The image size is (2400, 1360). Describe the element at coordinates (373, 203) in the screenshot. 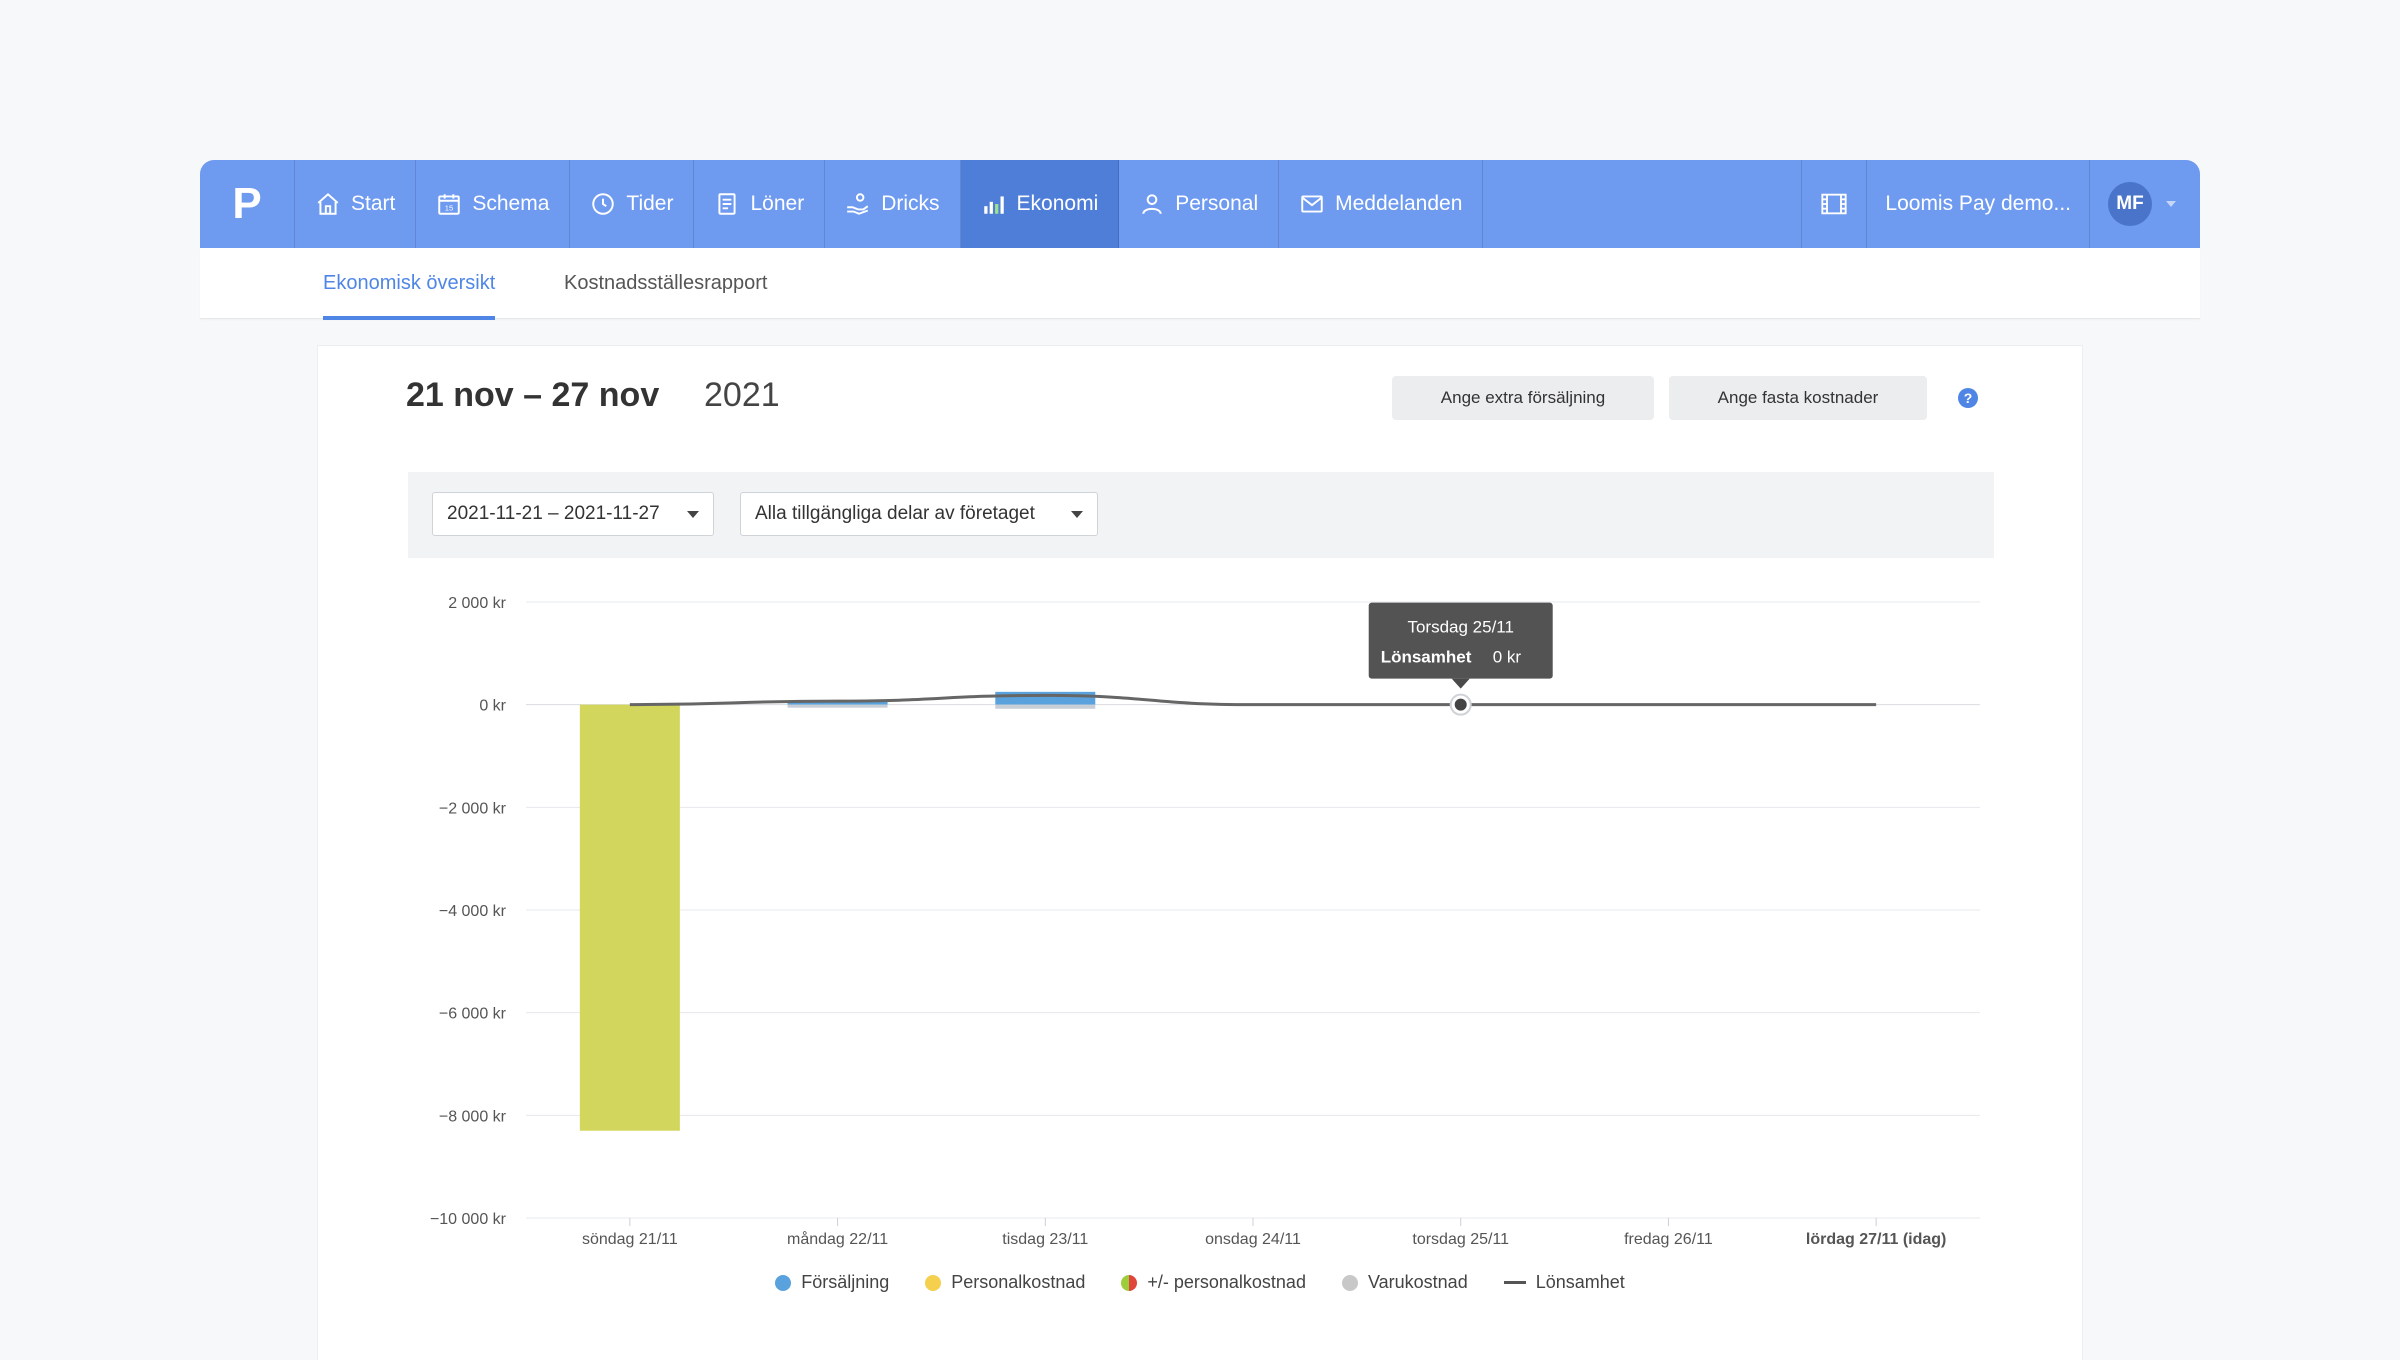

I see `nav-label: Start` at that location.